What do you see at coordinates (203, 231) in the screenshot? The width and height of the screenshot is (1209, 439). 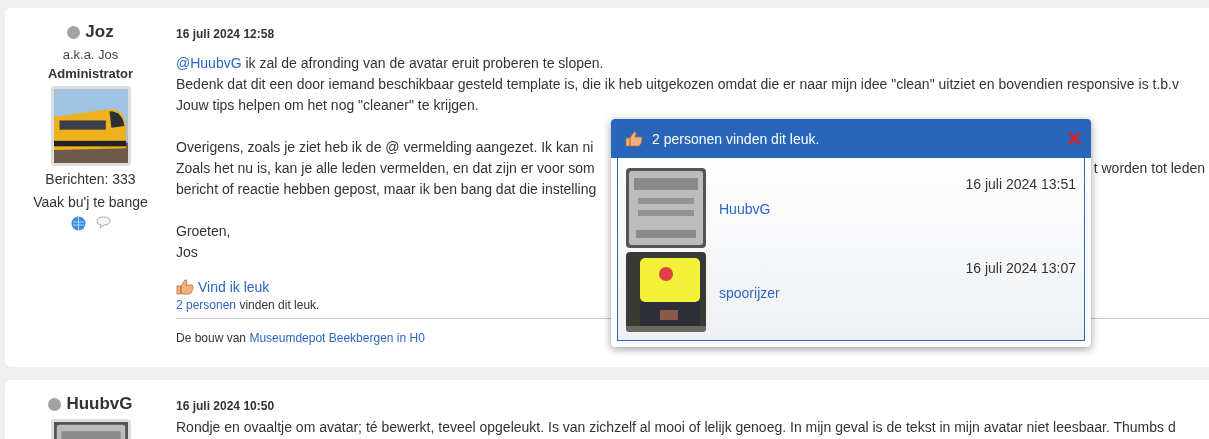 I see `post-text: Groeten,` at bounding box center [203, 231].